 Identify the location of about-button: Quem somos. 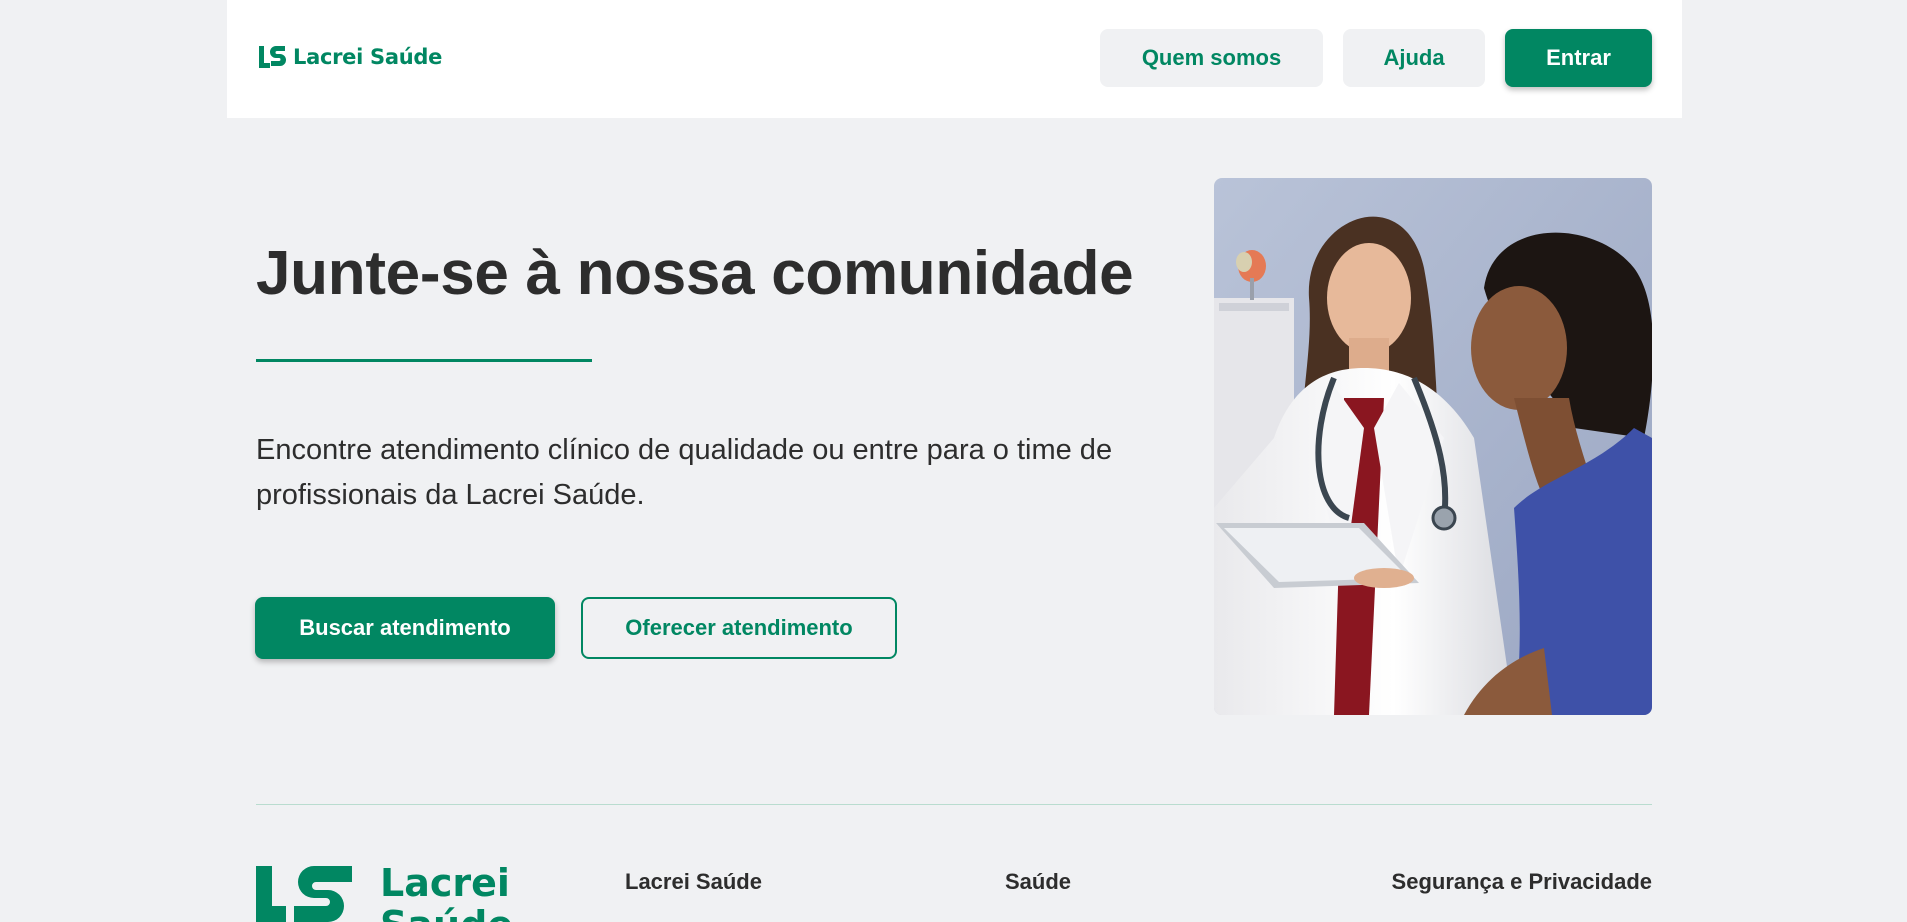
(1211, 58).